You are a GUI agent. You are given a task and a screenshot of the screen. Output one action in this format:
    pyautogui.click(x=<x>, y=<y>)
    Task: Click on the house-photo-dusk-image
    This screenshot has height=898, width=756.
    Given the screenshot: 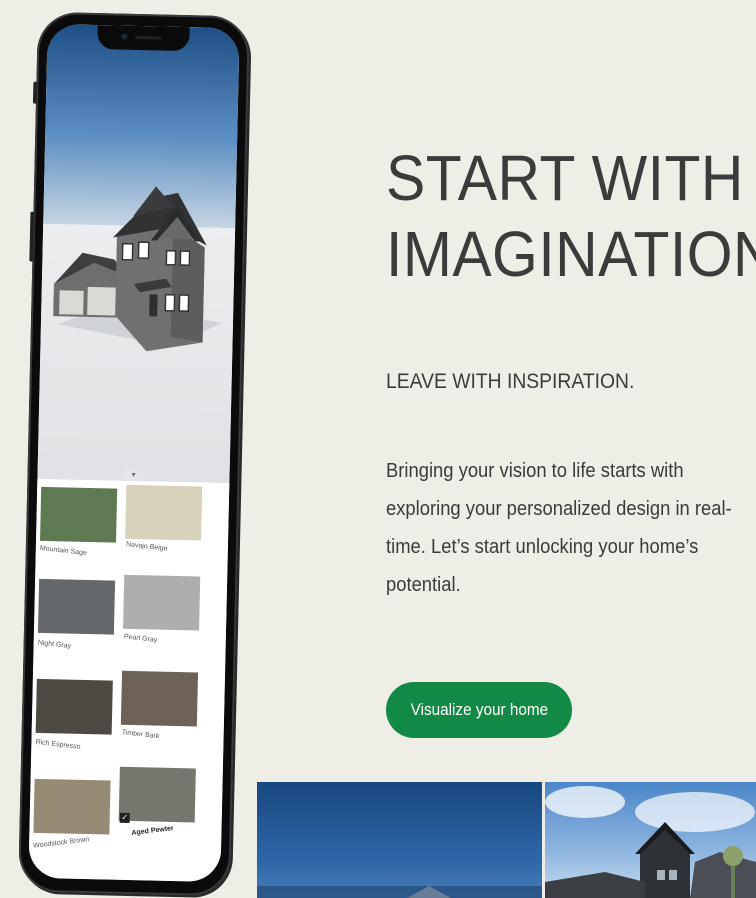 What is the action you would take?
    pyautogui.click(x=399, y=892)
    